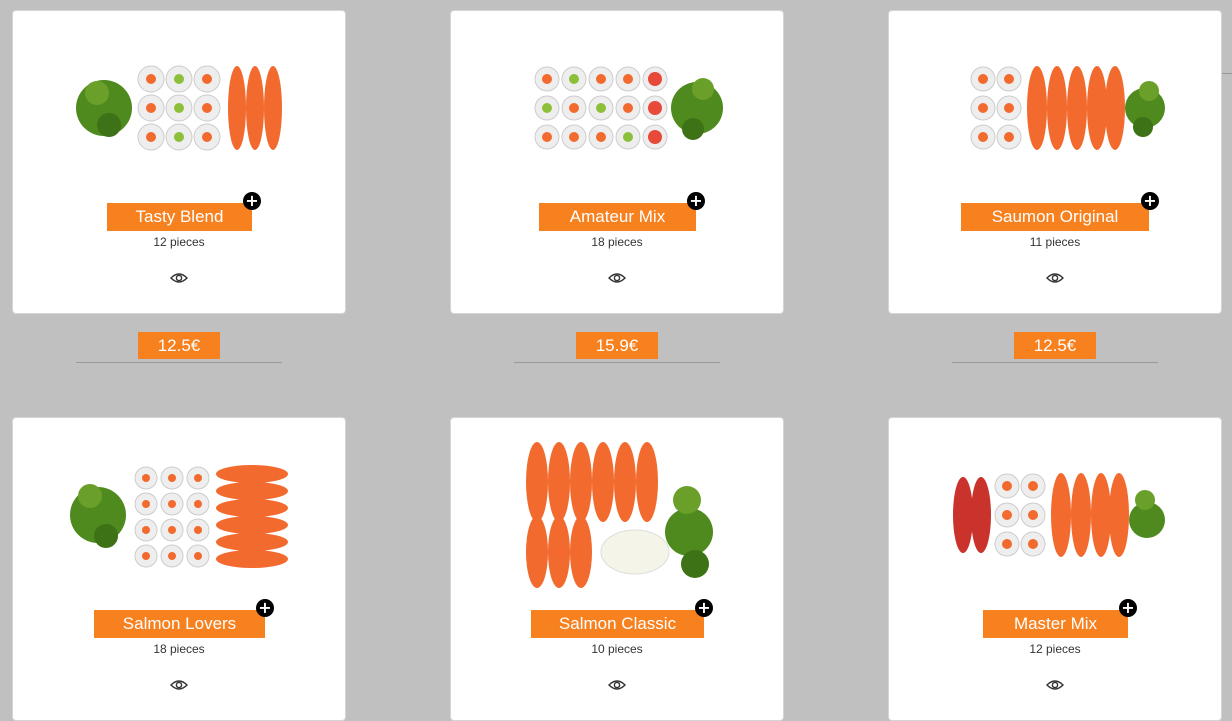 The width and height of the screenshot is (1232, 721). I want to click on product-title: Saumon Original, so click(1055, 217).